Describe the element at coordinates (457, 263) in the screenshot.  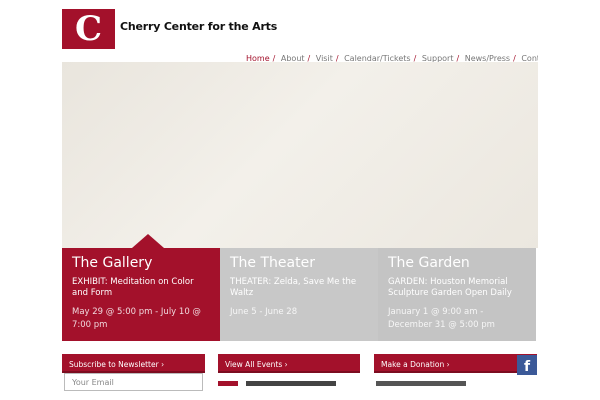
I see `panel-title: The Garden` at that location.